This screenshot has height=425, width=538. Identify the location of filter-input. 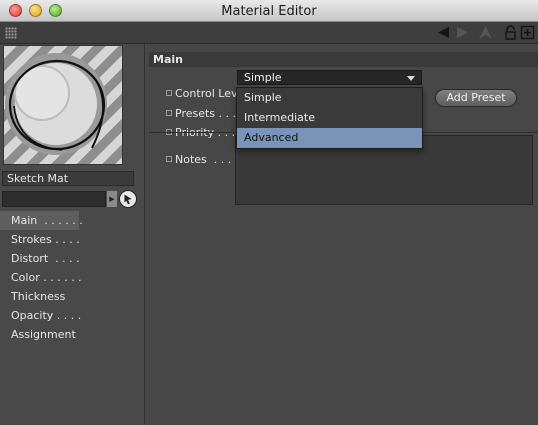
(54, 199).